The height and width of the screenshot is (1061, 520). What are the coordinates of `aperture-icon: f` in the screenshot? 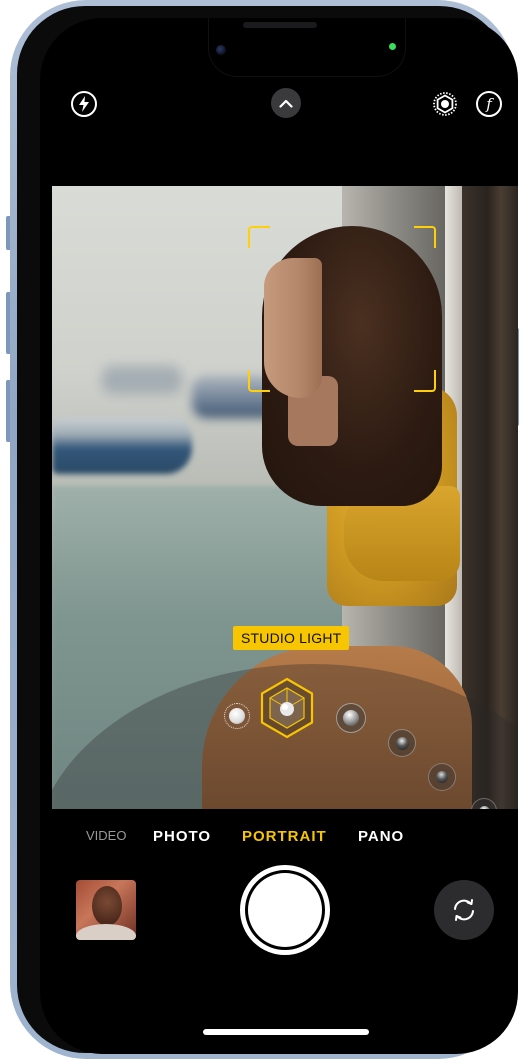 It's located at (489, 104).